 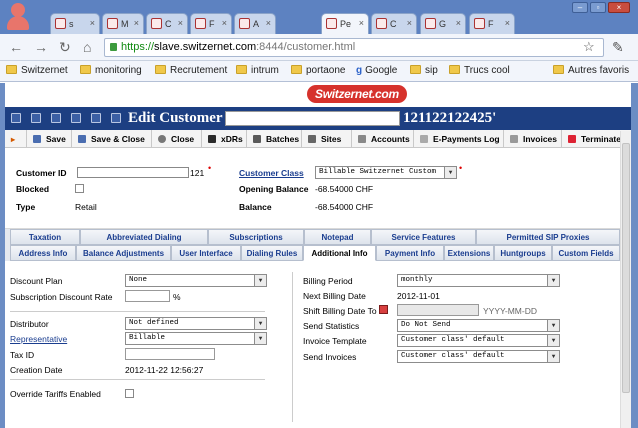 What do you see at coordinates (438, 310) in the screenshot?
I see `shift-billing-input` at bounding box center [438, 310].